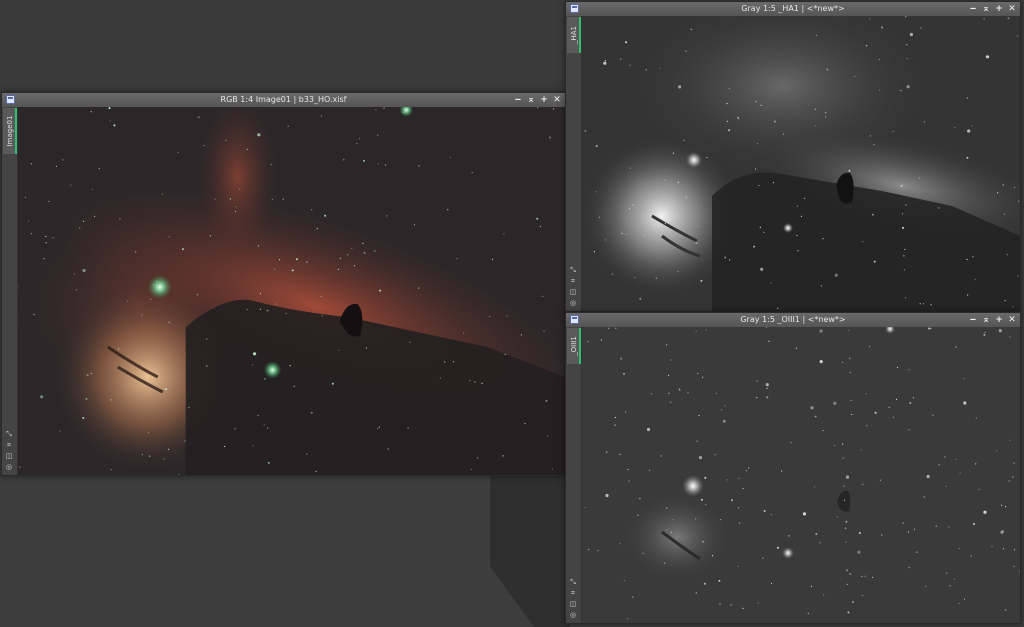 The height and width of the screenshot is (627, 1024). I want to click on view-id-tab: Image01, so click(10, 131).